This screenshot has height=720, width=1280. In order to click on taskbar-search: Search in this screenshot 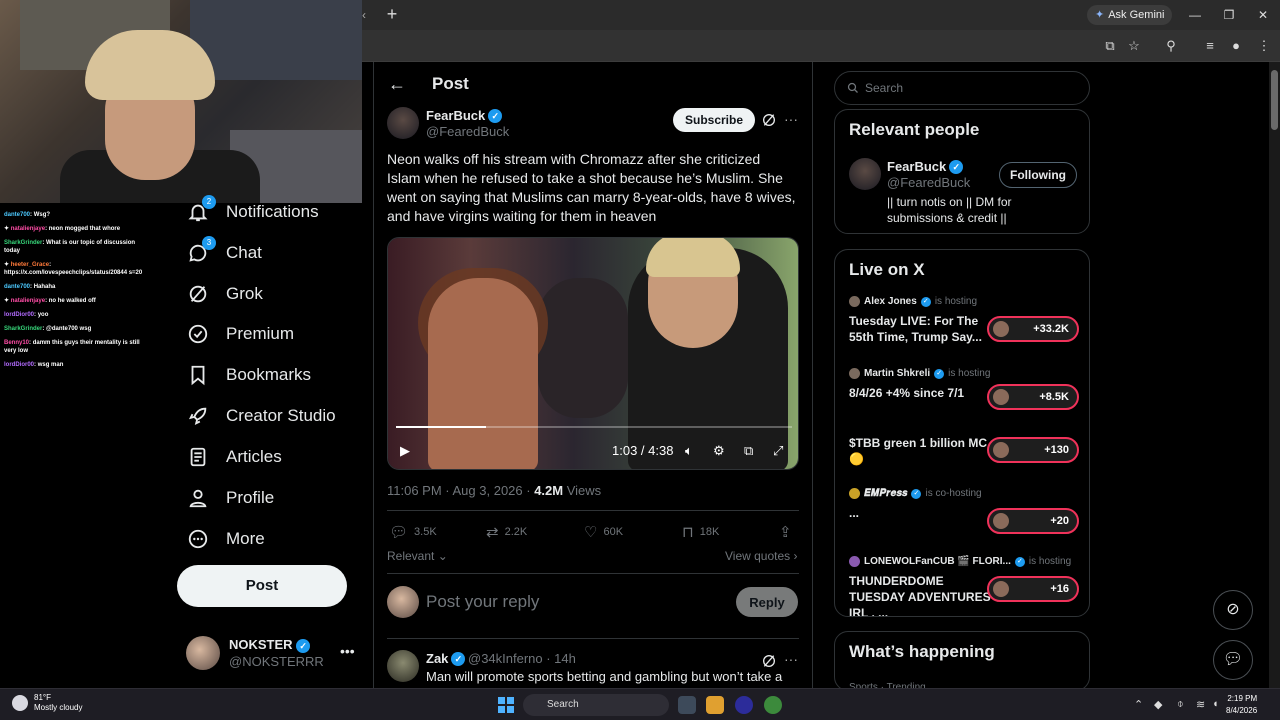, I will do `click(596, 705)`.